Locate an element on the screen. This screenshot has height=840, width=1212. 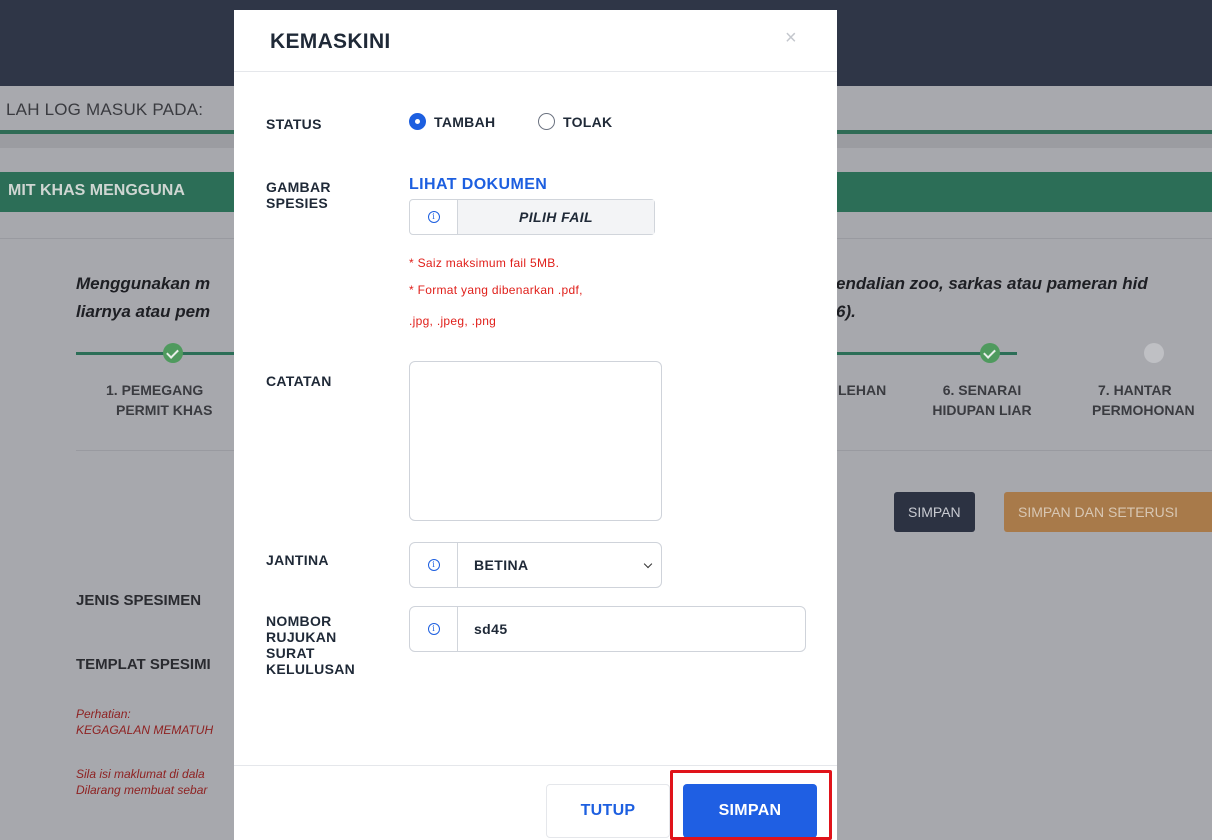
note-line: Dilarang membuat sebar is located at coordinates (142, 790).